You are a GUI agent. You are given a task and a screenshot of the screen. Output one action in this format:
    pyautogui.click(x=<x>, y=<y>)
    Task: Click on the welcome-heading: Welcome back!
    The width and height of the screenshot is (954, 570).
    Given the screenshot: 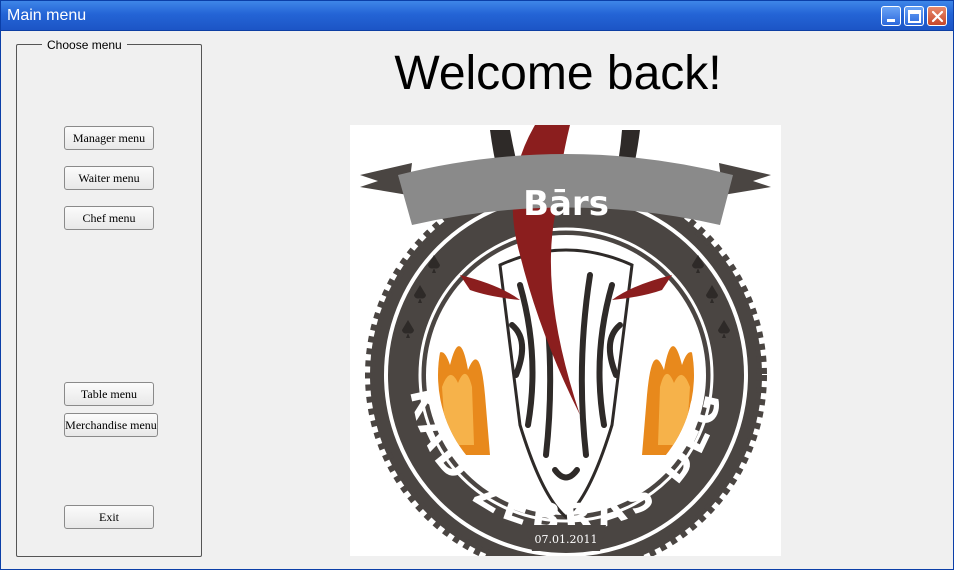 What is the action you would take?
    pyautogui.click(x=558, y=73)
    